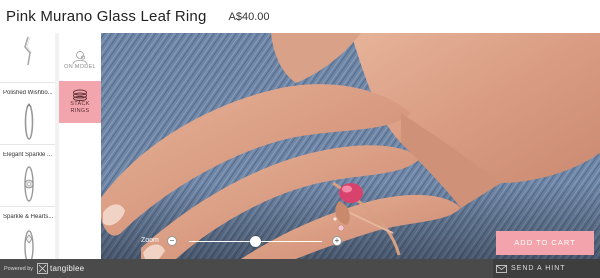 The height and width of the screenshot is (278, 600). I want to click on zoom-in-button: +, so click(337, 241).